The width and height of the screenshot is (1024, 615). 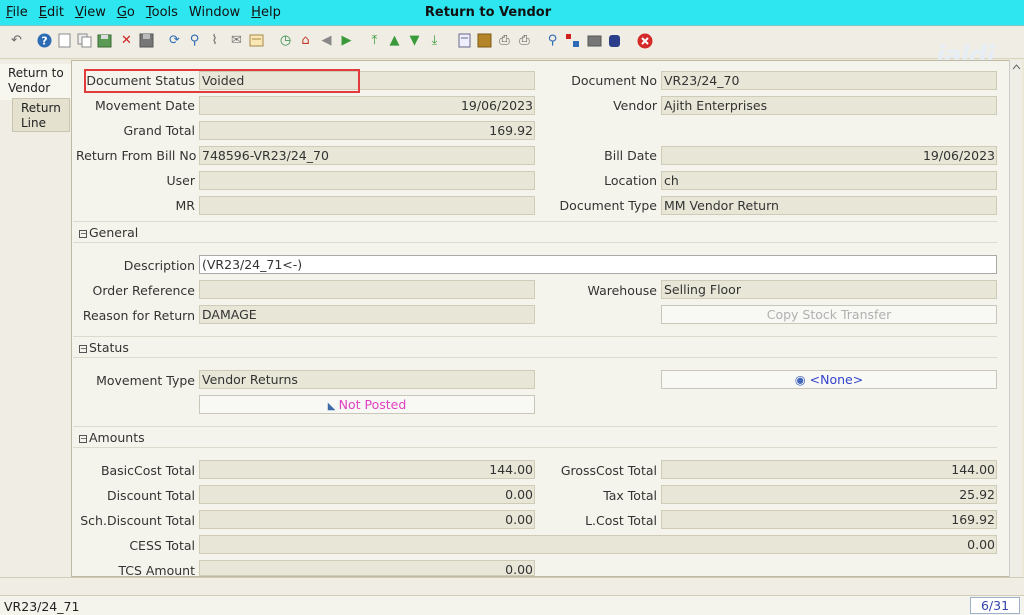 What do you see at coordinates (146, 40) in the screenshot?
I see `save-icon` at bounding box center [146, 40].